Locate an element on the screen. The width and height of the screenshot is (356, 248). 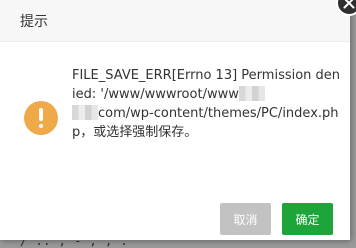
confirm-button: 确定 is located at coordinates (307, 219).